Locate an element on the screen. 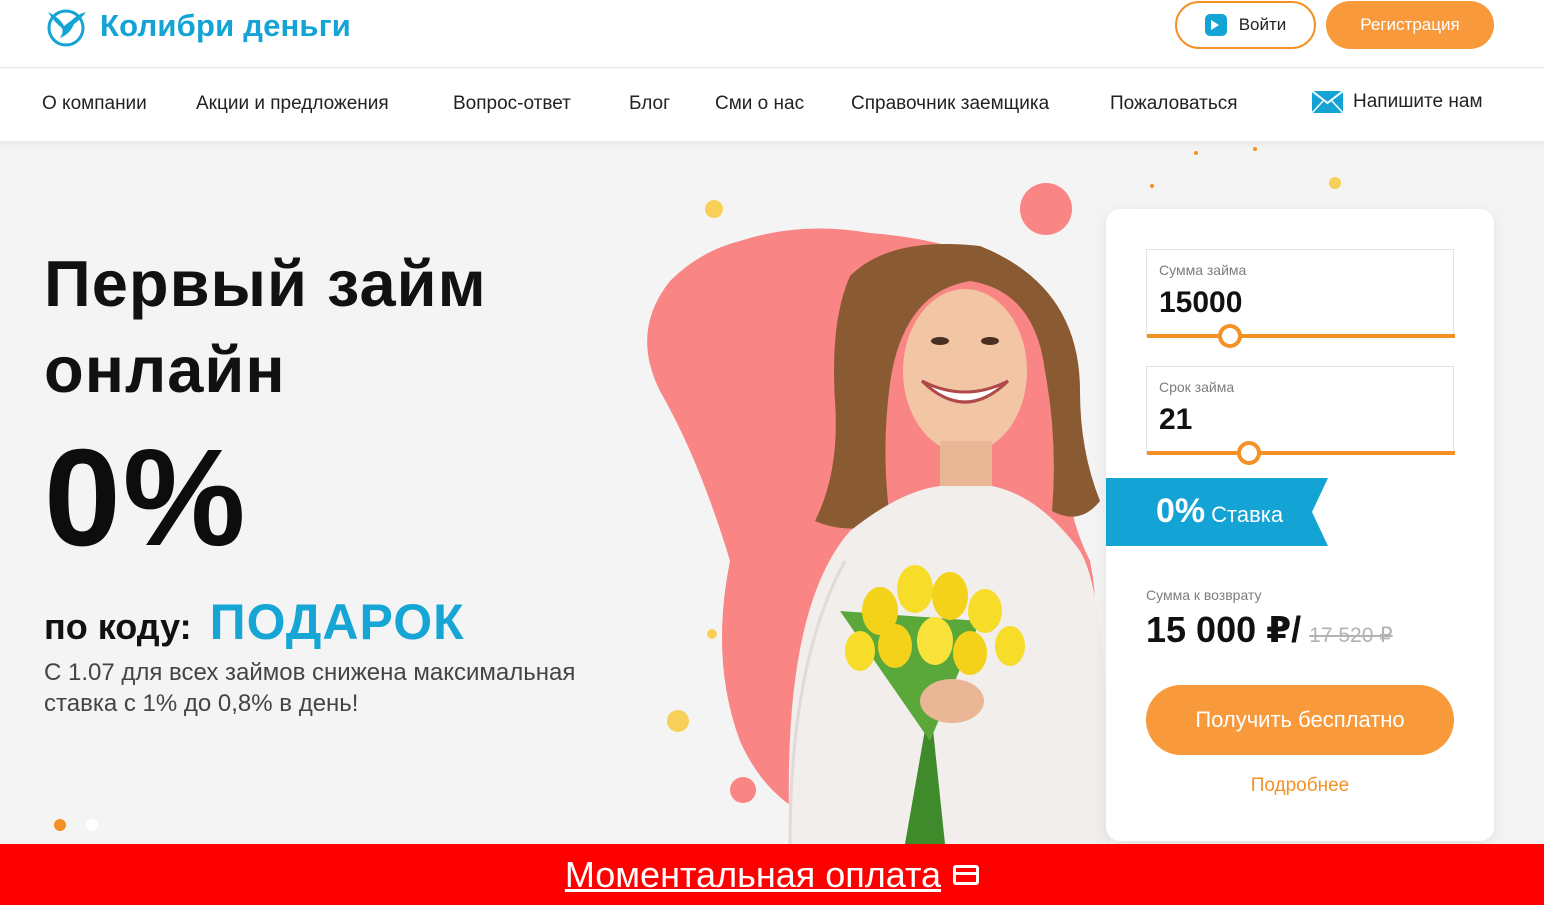  more-link: Подробнее is located at coordinates (1300, 786).